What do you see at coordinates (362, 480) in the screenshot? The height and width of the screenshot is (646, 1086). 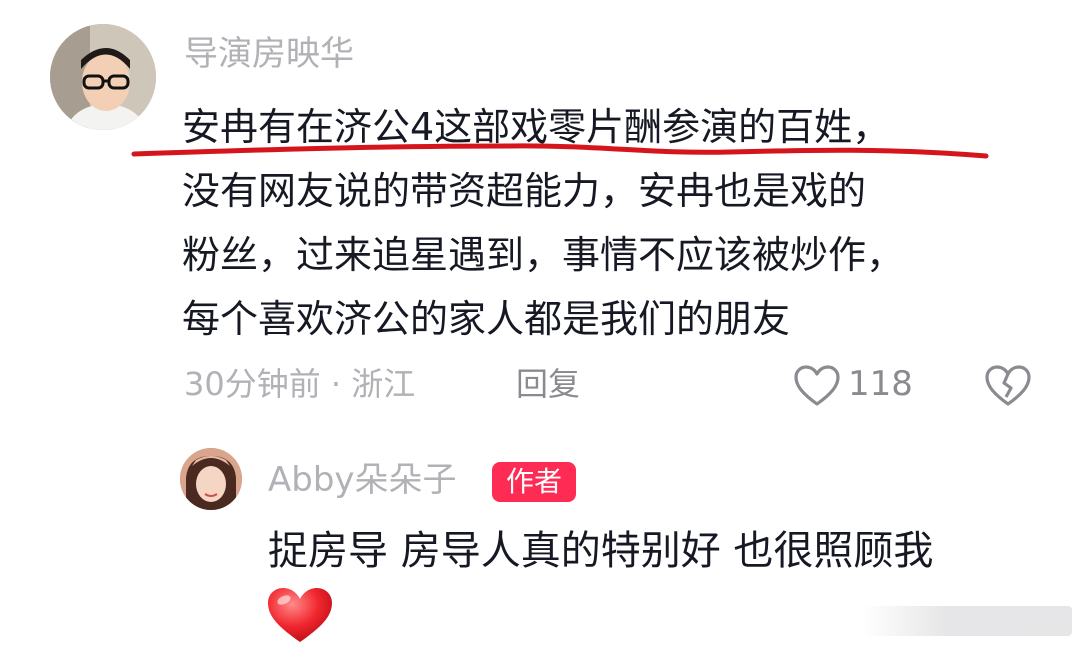 I see `reply-username: Abby朵朵子` at bounding box center [362, 480].